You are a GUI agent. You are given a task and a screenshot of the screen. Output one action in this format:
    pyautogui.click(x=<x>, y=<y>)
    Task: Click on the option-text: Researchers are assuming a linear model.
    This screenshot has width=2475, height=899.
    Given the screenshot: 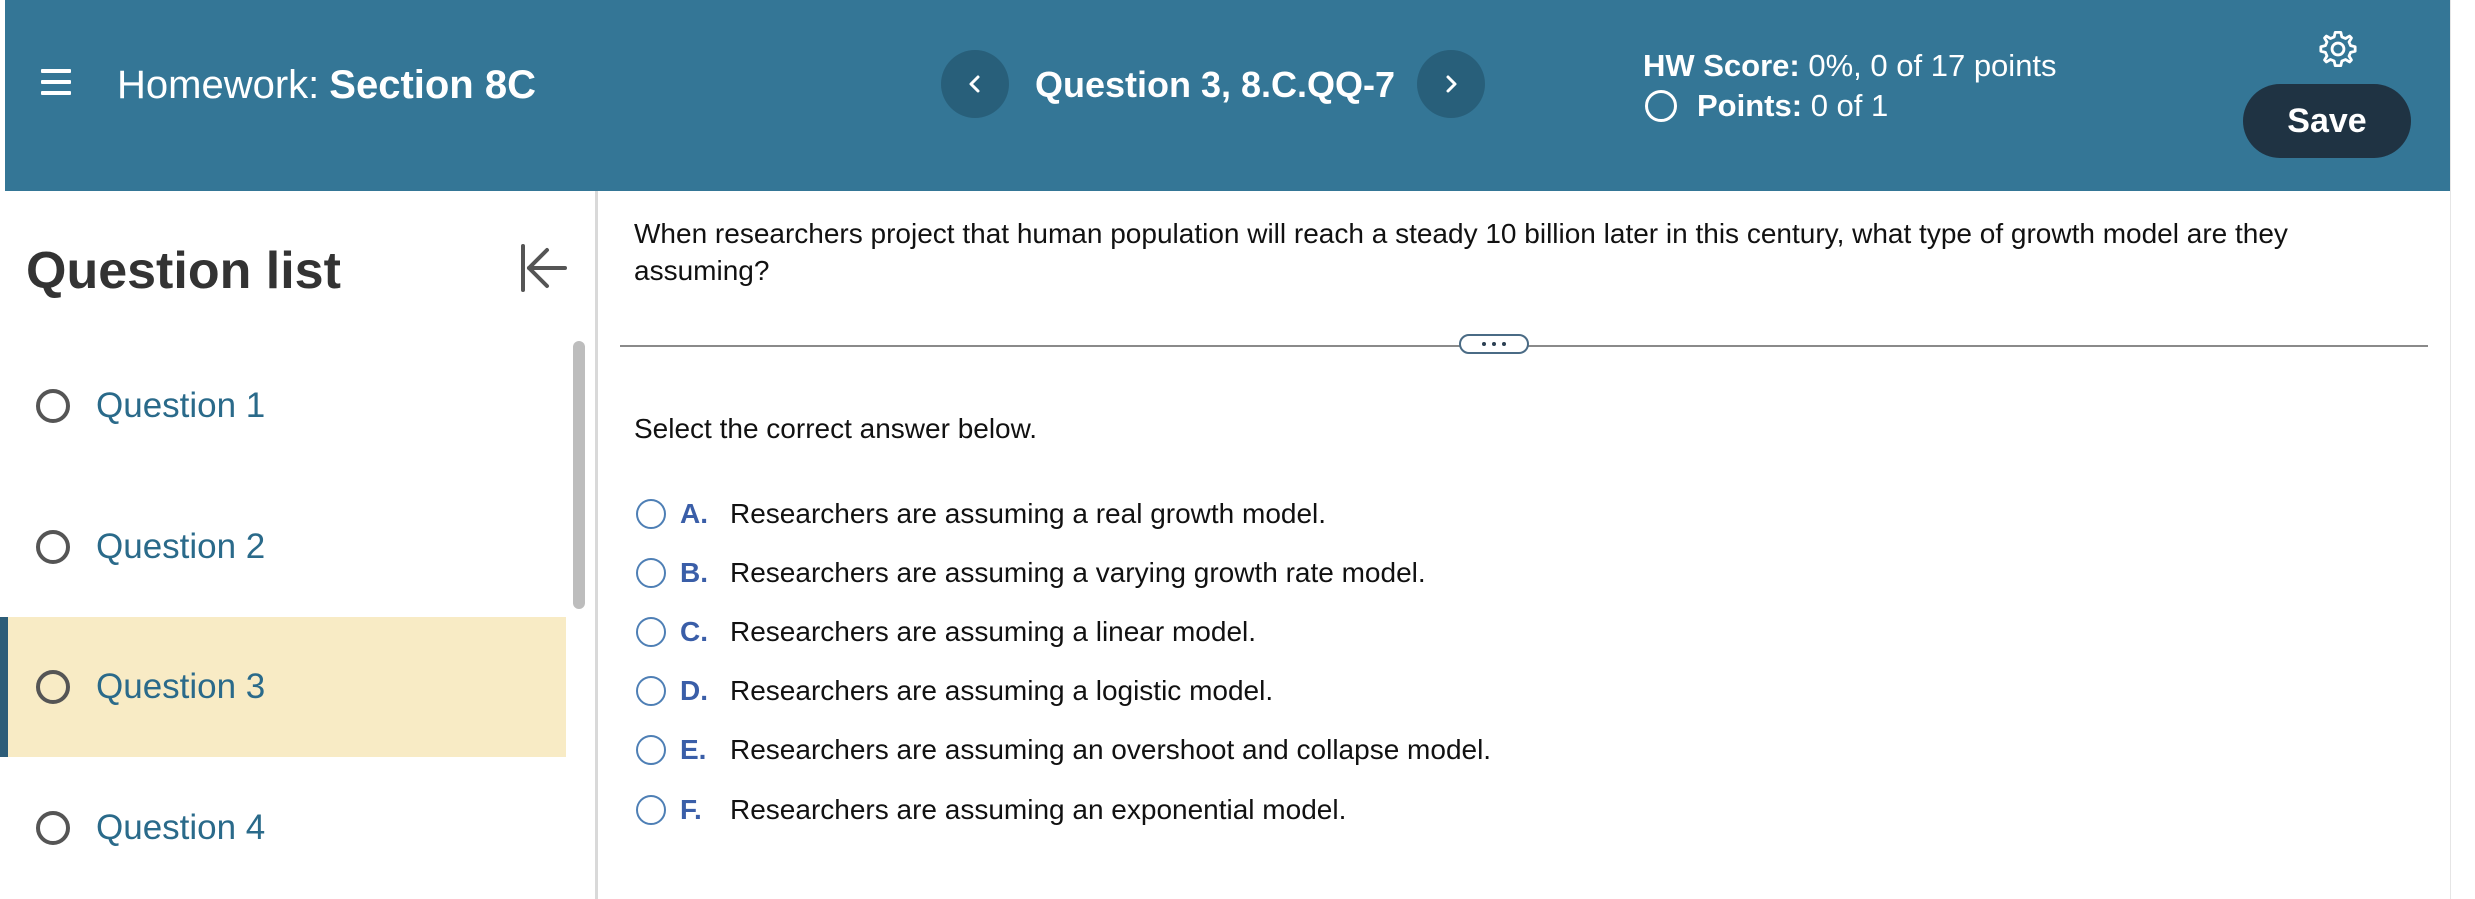 What is the action you would take?
    pyautogui.click(x=993, y=632)
    